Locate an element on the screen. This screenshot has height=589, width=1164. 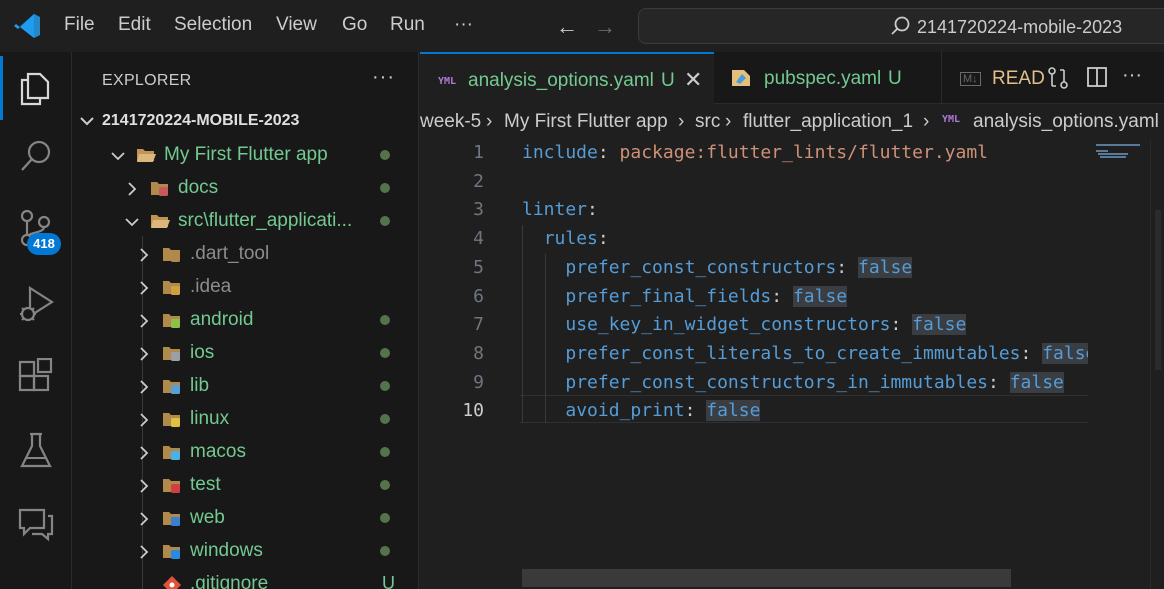
vertical-scrollbar is located at coordinates (1157, 364).